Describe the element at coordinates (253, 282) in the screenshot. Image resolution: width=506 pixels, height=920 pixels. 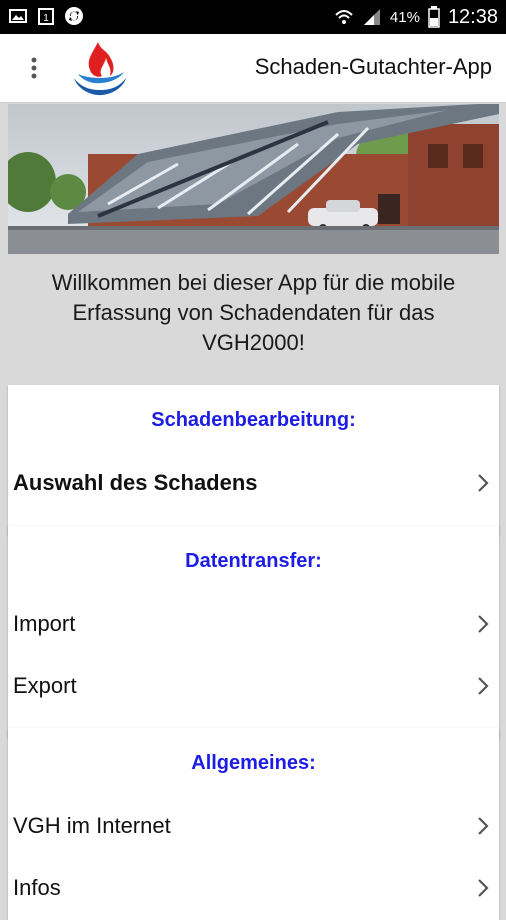
I see `welcome-line: Willkommen bei dieser App für die mobile` at that location.